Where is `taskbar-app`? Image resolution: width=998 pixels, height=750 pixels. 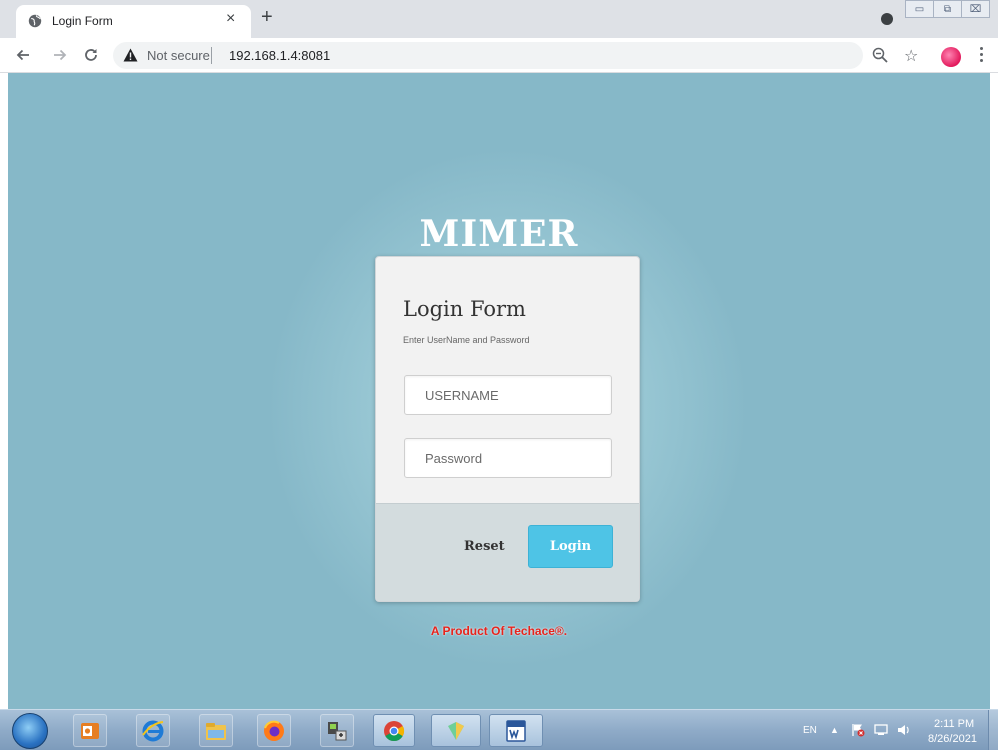 taskbar-app is located at coordinates (456, 730).